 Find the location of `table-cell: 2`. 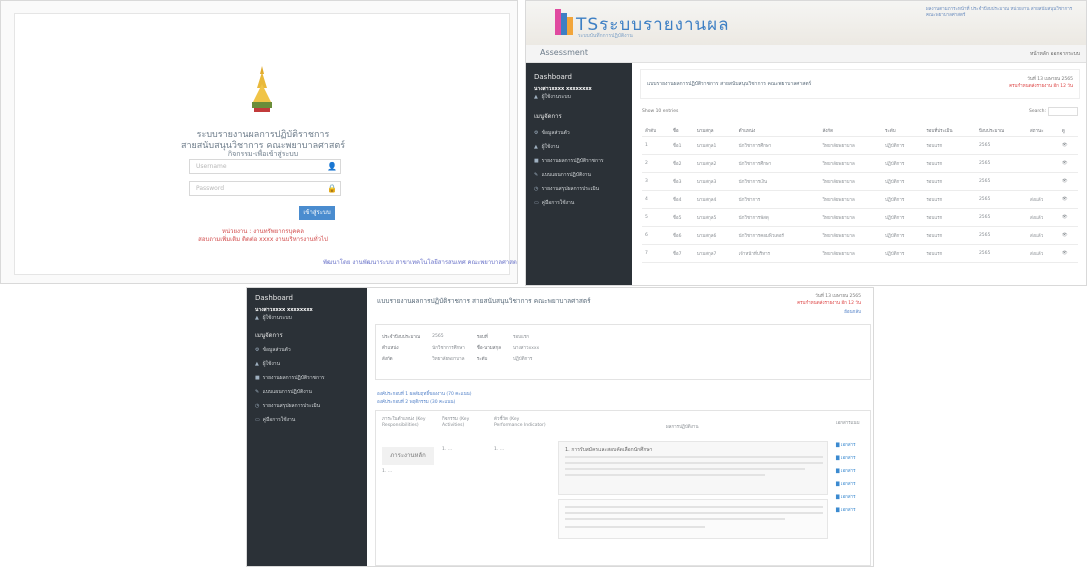

table-cell: 2 is located at coordinates (656, 163).